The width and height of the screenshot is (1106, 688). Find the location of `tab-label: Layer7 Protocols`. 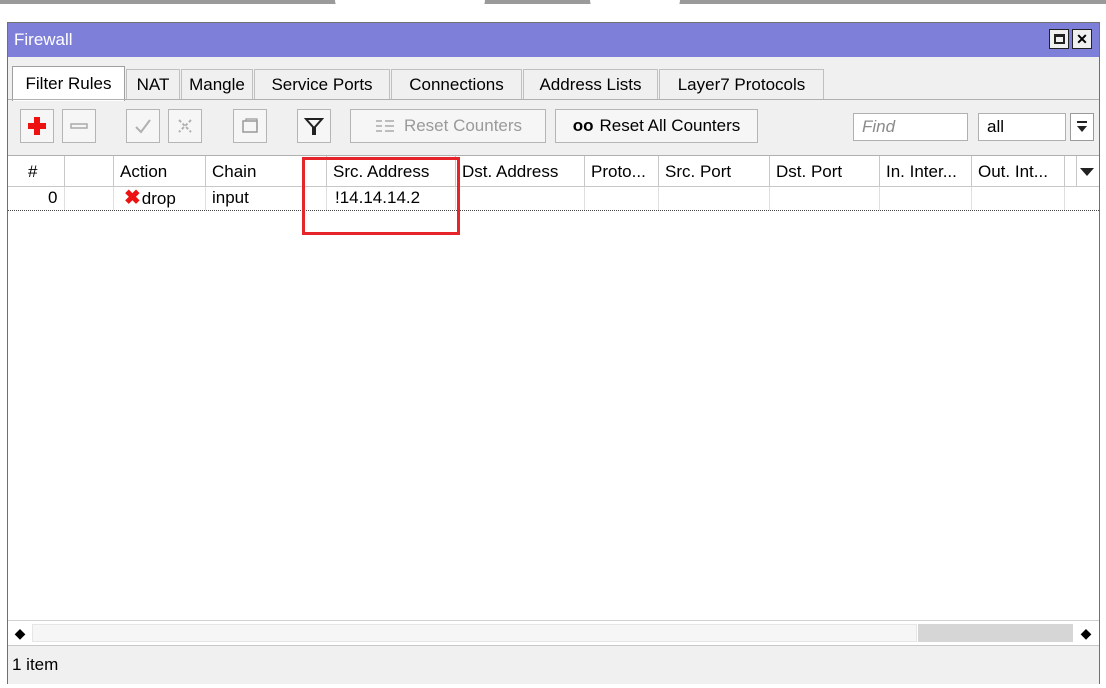

tab-label: Layer7 Protocols is located at coordinates (741, 84).